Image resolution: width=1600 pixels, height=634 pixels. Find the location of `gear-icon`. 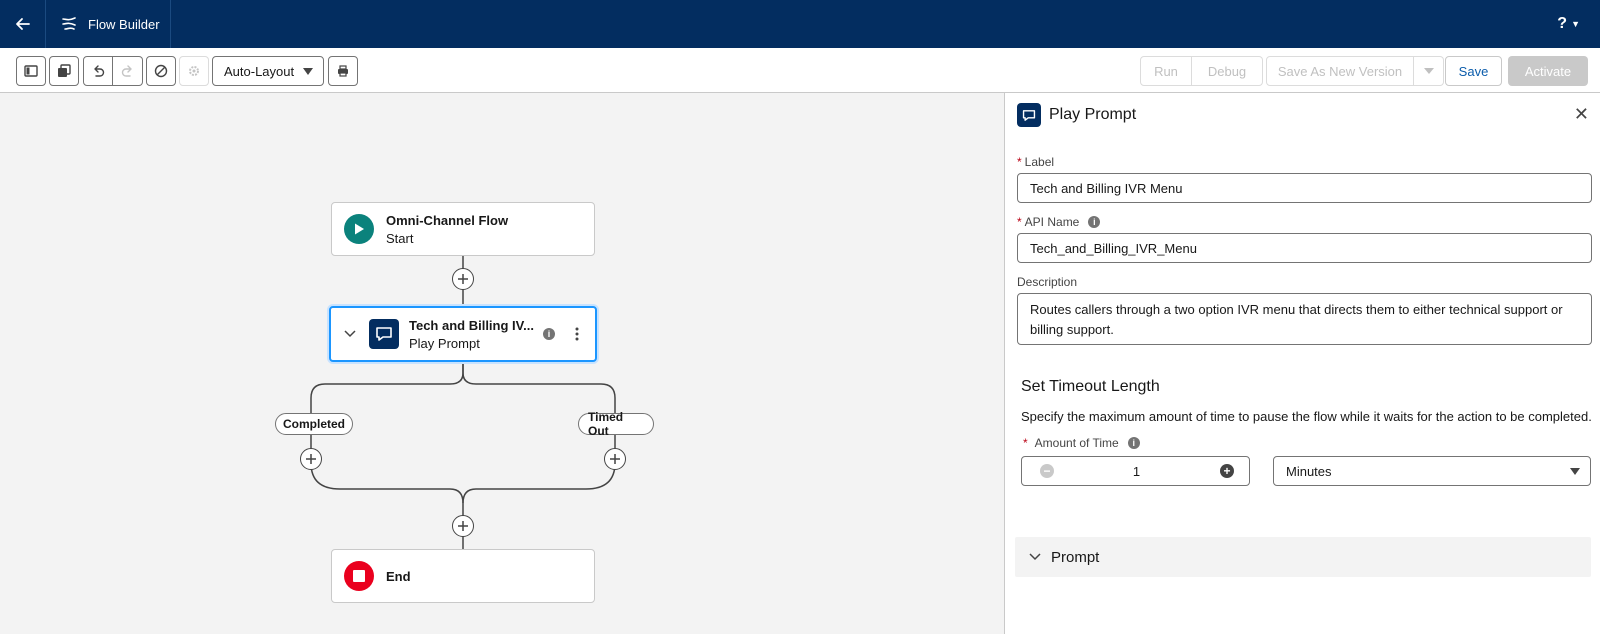

gear-icon is located at coordinates (194, 71).